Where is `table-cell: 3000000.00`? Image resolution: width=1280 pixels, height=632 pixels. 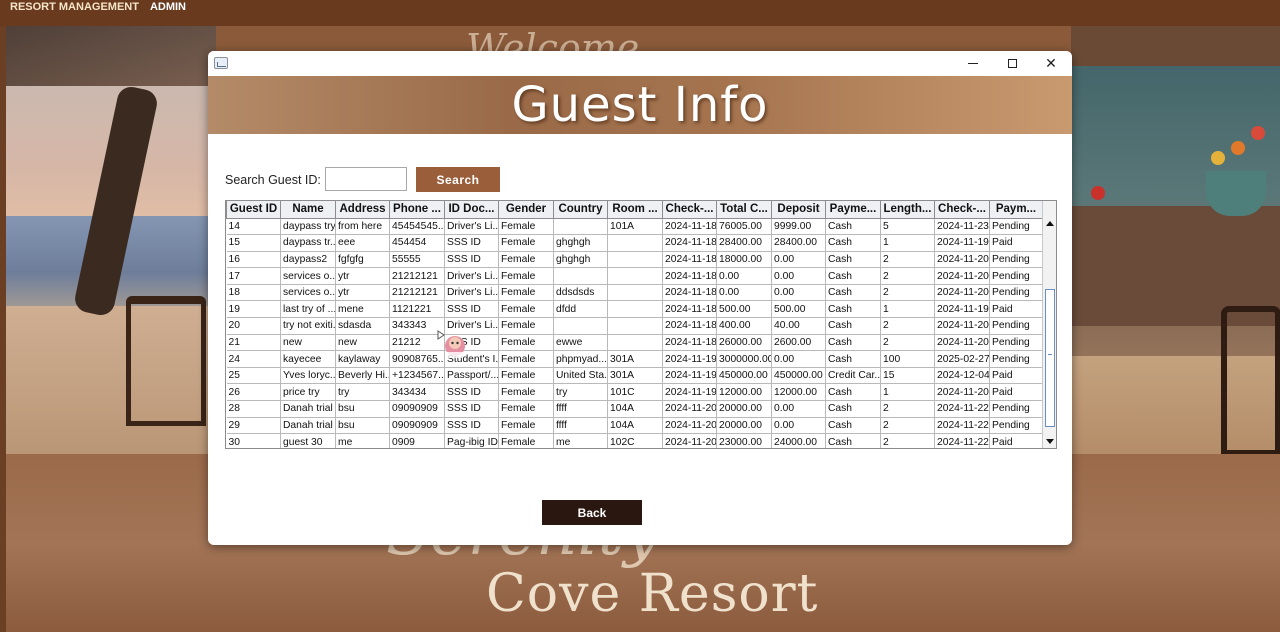 table-cell: 3000000.00 is located at coordinates (744, 359).